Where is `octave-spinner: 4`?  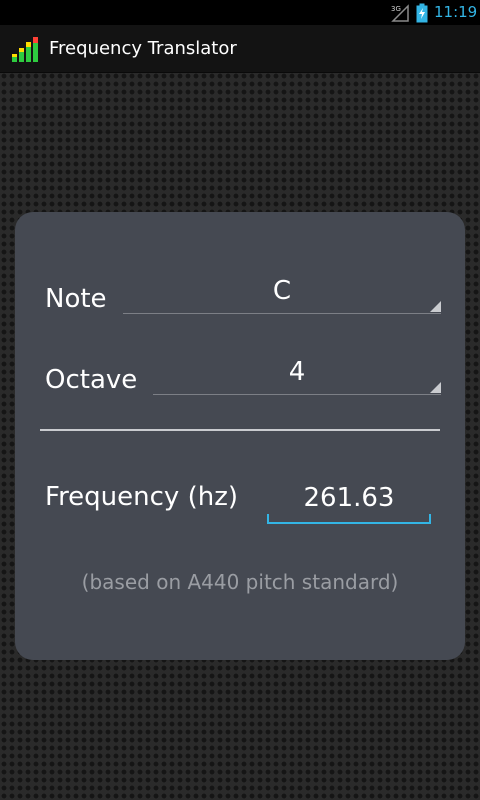
octave-spinner: 4 is located at coordinates (297, 373).